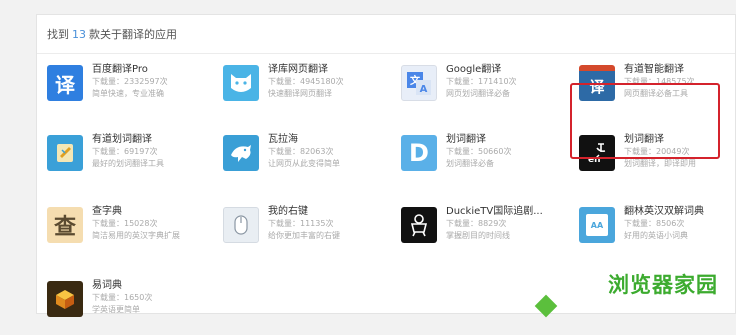 This screenshot has height=335, width=736. I want to click on app-name: 查字典, so click(136, 211).